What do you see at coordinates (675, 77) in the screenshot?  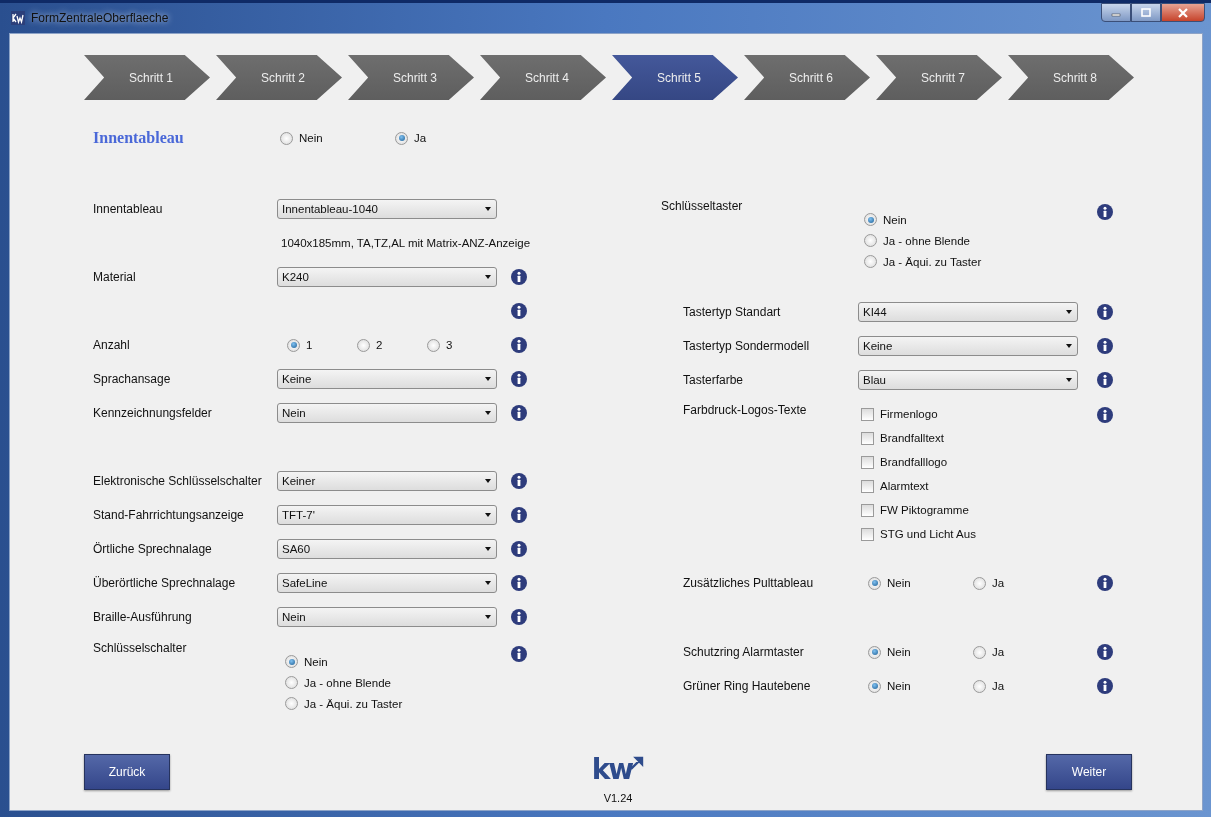 I see `step-tab: Schritt 5` at bounding box center [675, 77].